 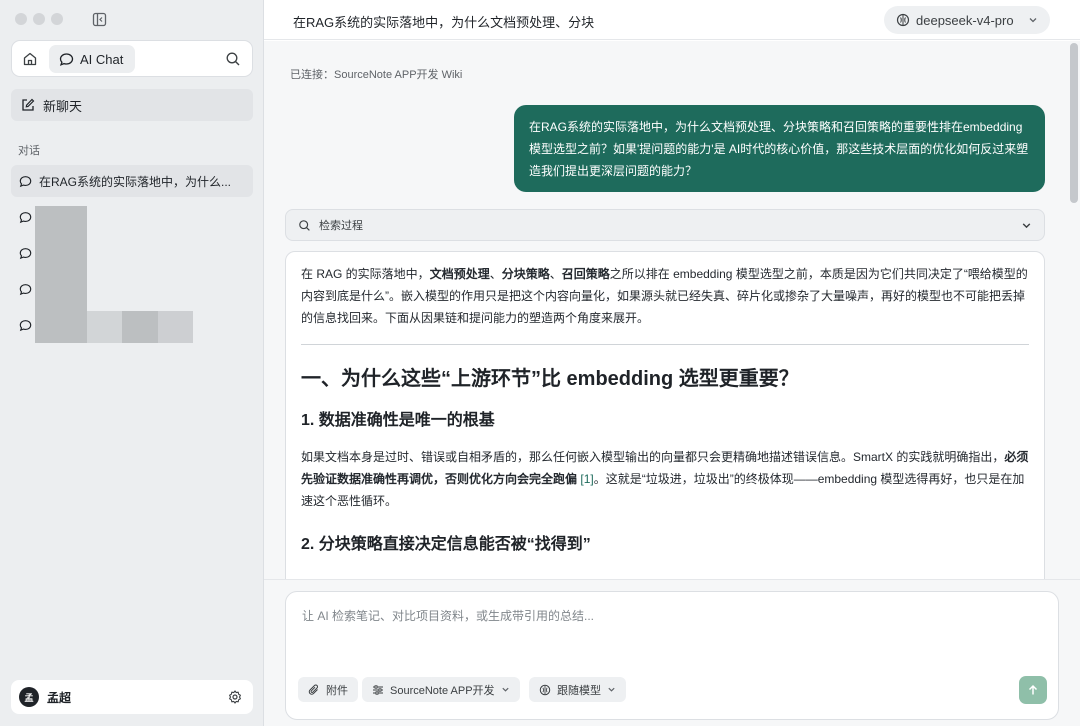 I want to click on user-profile: 孟 孟超, so click(x=132, y=697).